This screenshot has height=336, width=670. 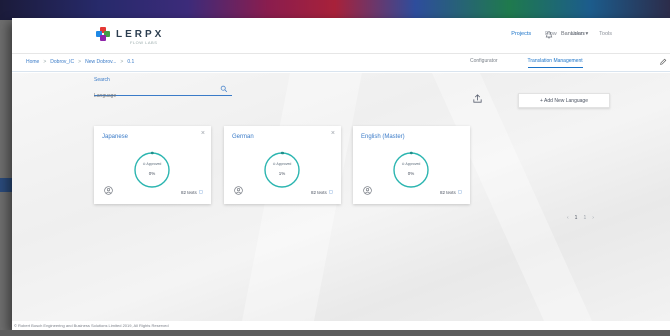 What do you see at coordinates (585, 218) in the screenshot?
I see `pagination-total: 1` at bounding box center [585, 218].